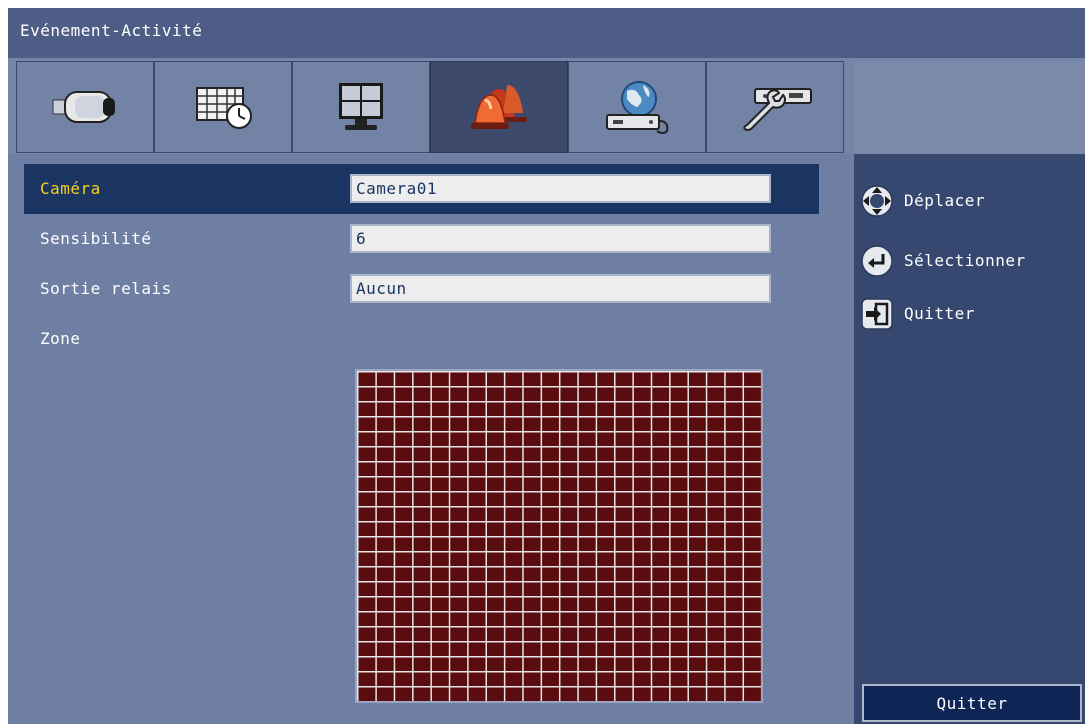  What do you see at coordinates (560, 288) in the screenshot?
I see `relay-output-field: Aucun` at bounding box center [560, 288].